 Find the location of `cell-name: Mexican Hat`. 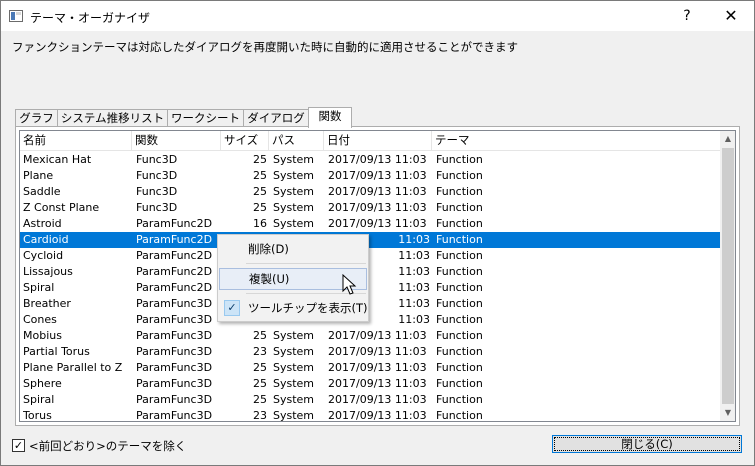

cell-name: Mexican Hat is located at coordinates (57, 159).